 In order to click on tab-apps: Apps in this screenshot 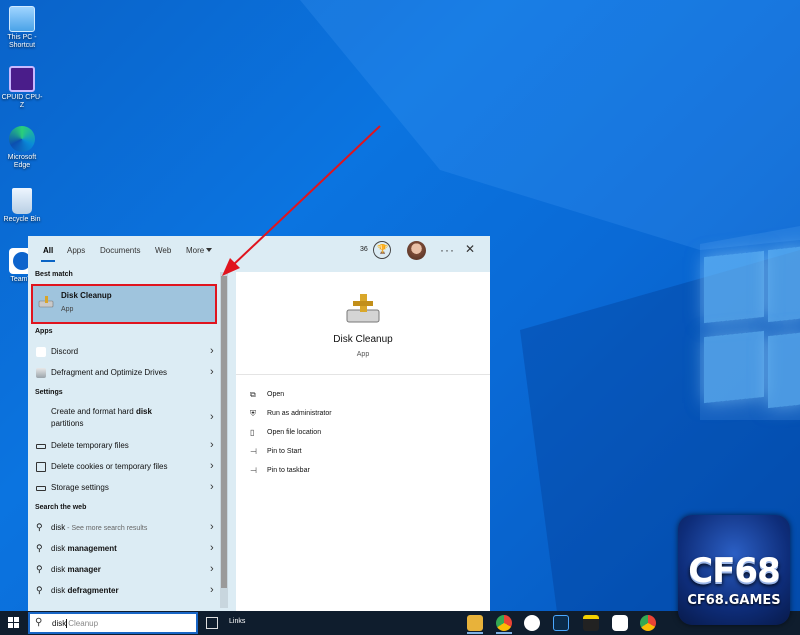, I will do `click(76, 250)`.